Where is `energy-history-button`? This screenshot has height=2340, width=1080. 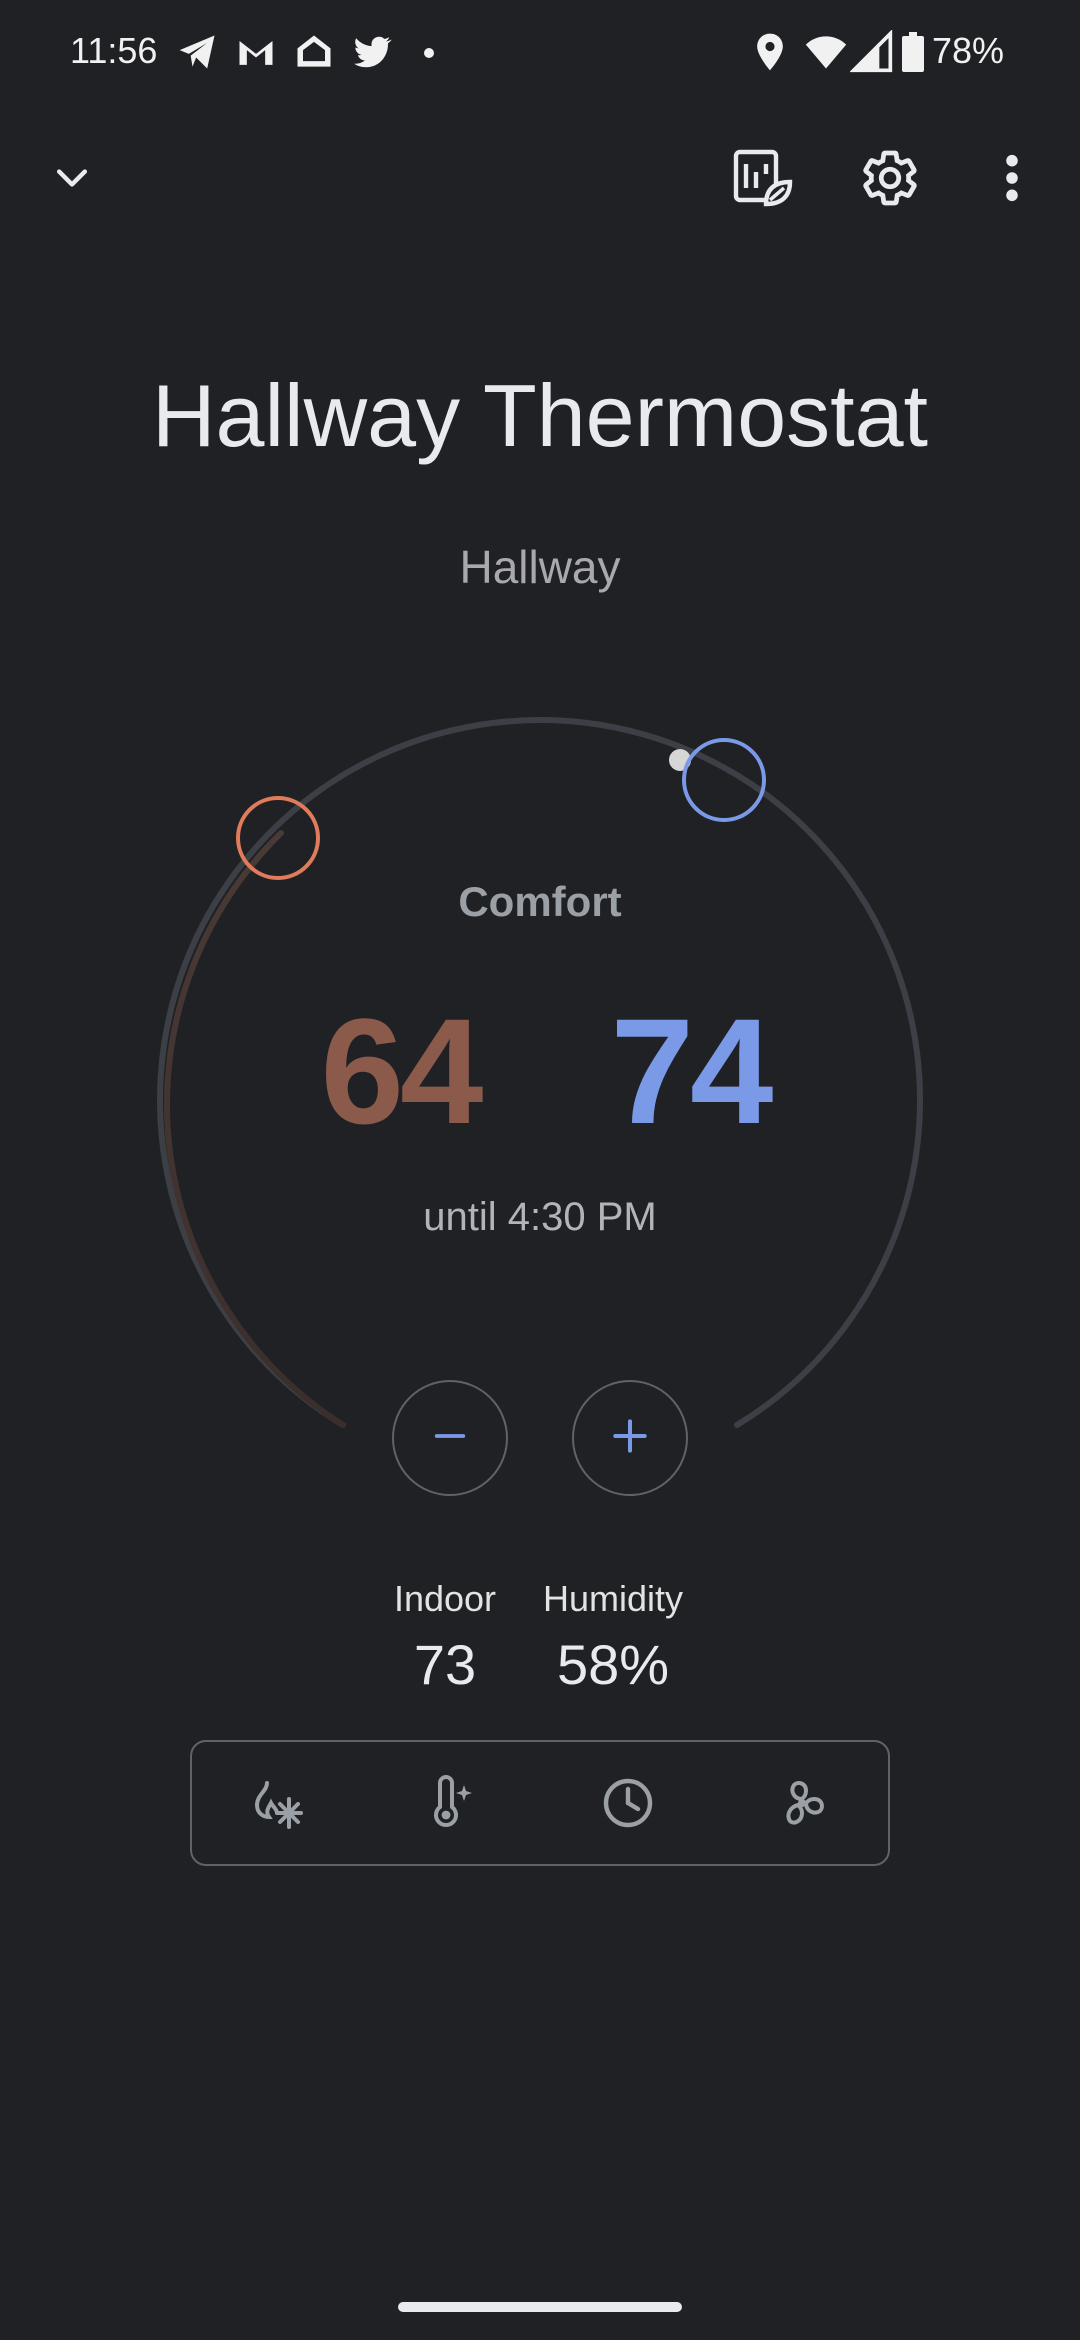
energy-history-button is located at coordinates (762, 180).